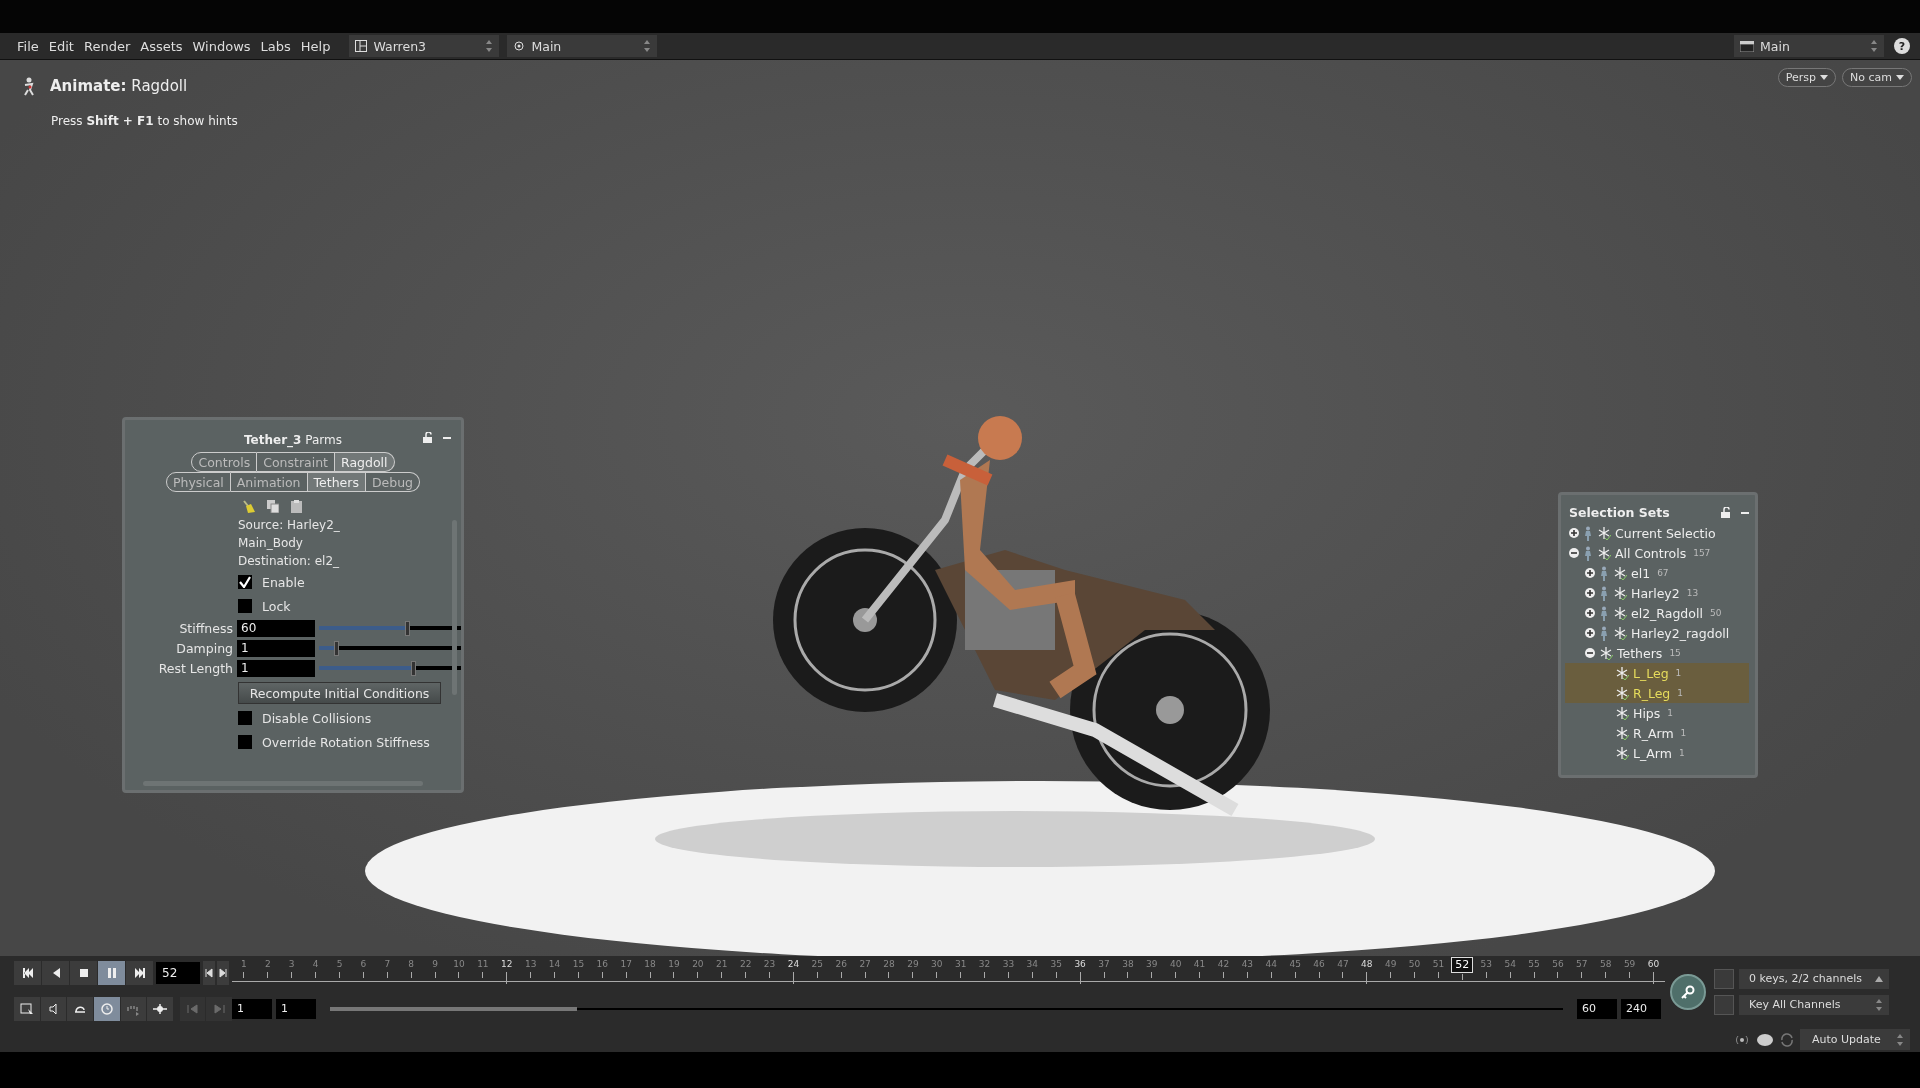  What do you see at coordinates (1657, 573) in the screenshot?
I see `selection-set-item: el1 67` at bounding box center [1657, 573].